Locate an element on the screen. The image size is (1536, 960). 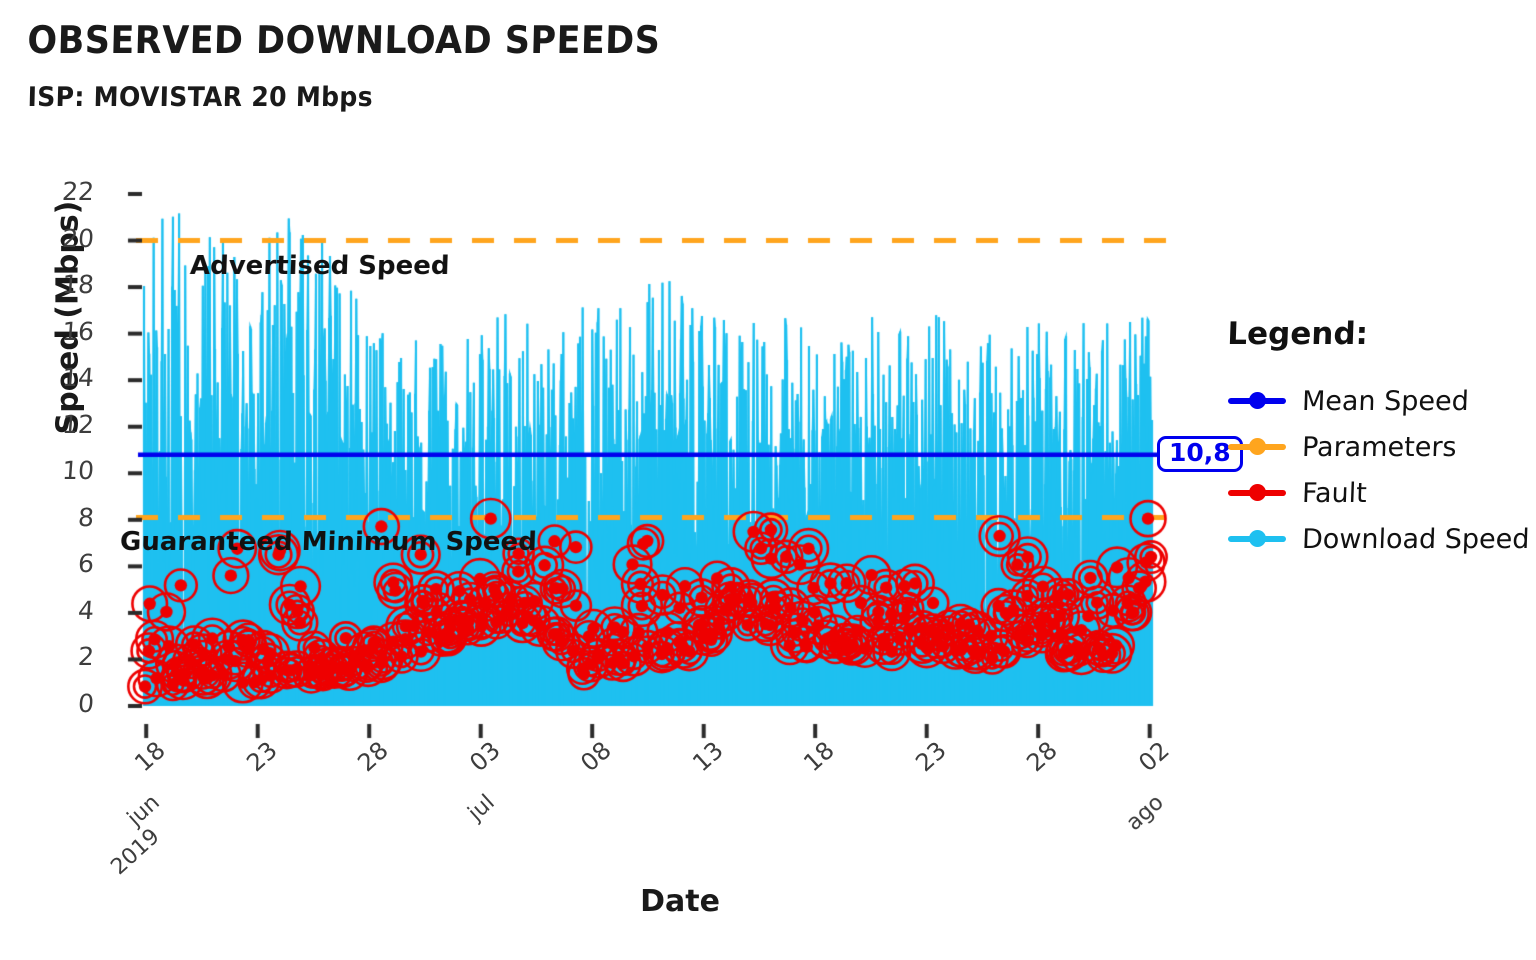
y-tick-label: 8 is located at coordinates (86, 517).